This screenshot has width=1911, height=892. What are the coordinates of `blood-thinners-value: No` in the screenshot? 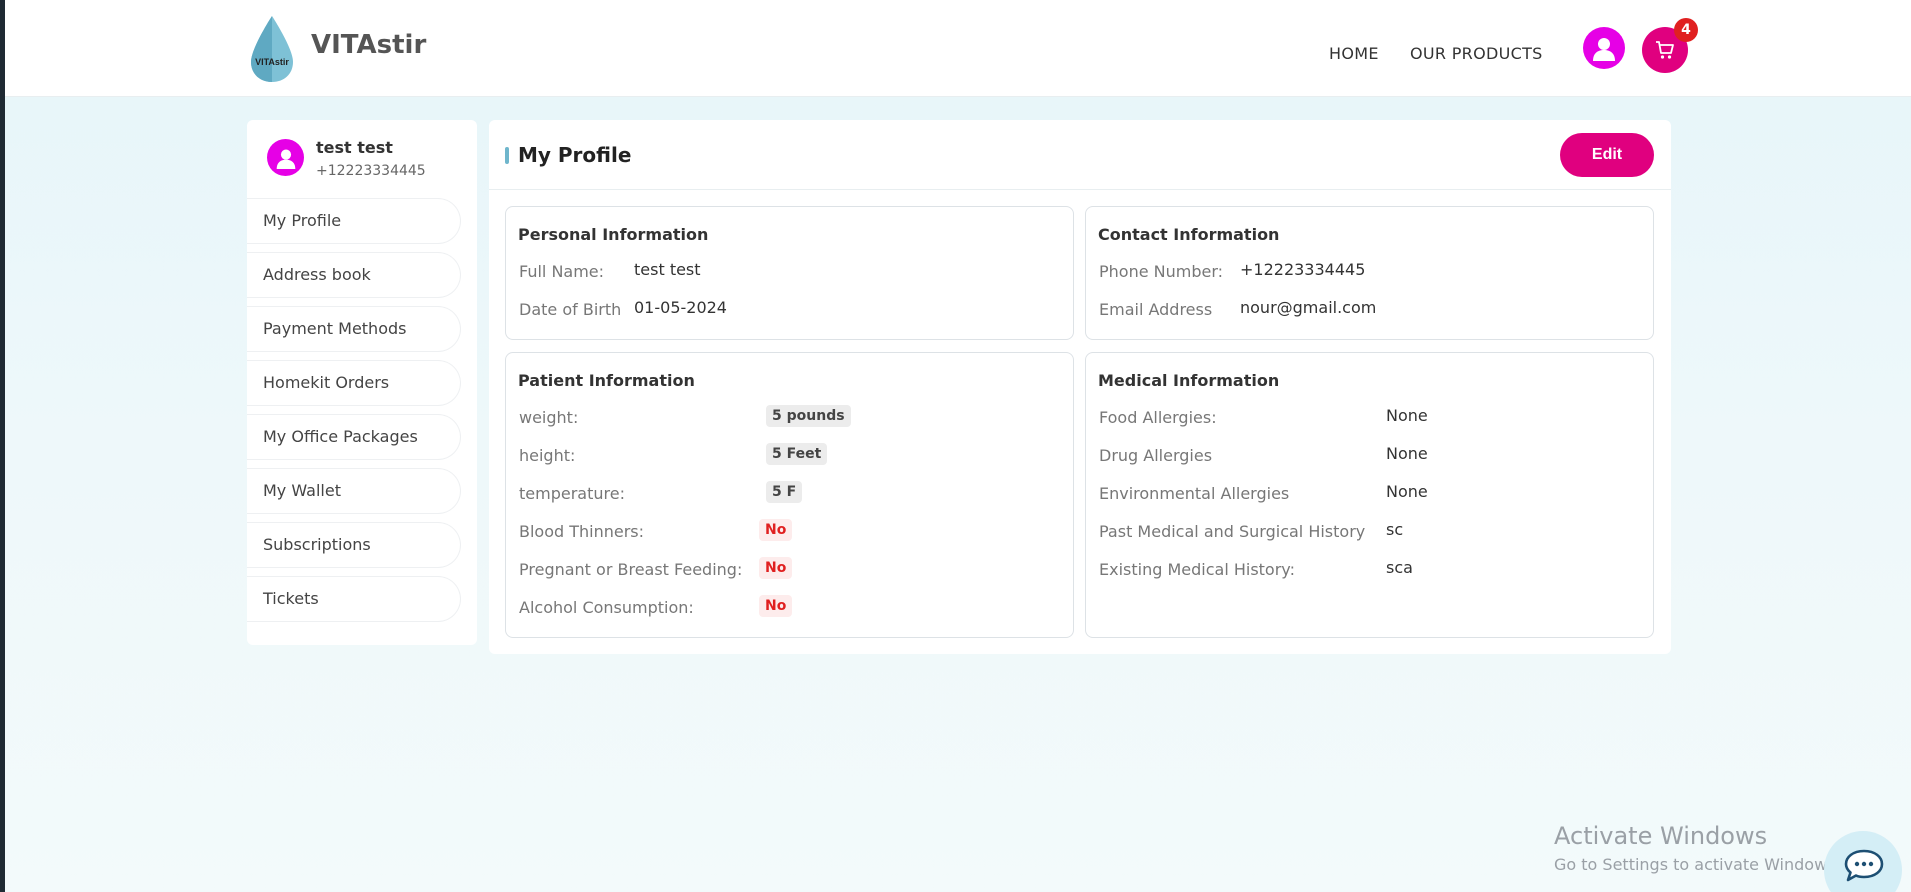 It's located at (776, 530).